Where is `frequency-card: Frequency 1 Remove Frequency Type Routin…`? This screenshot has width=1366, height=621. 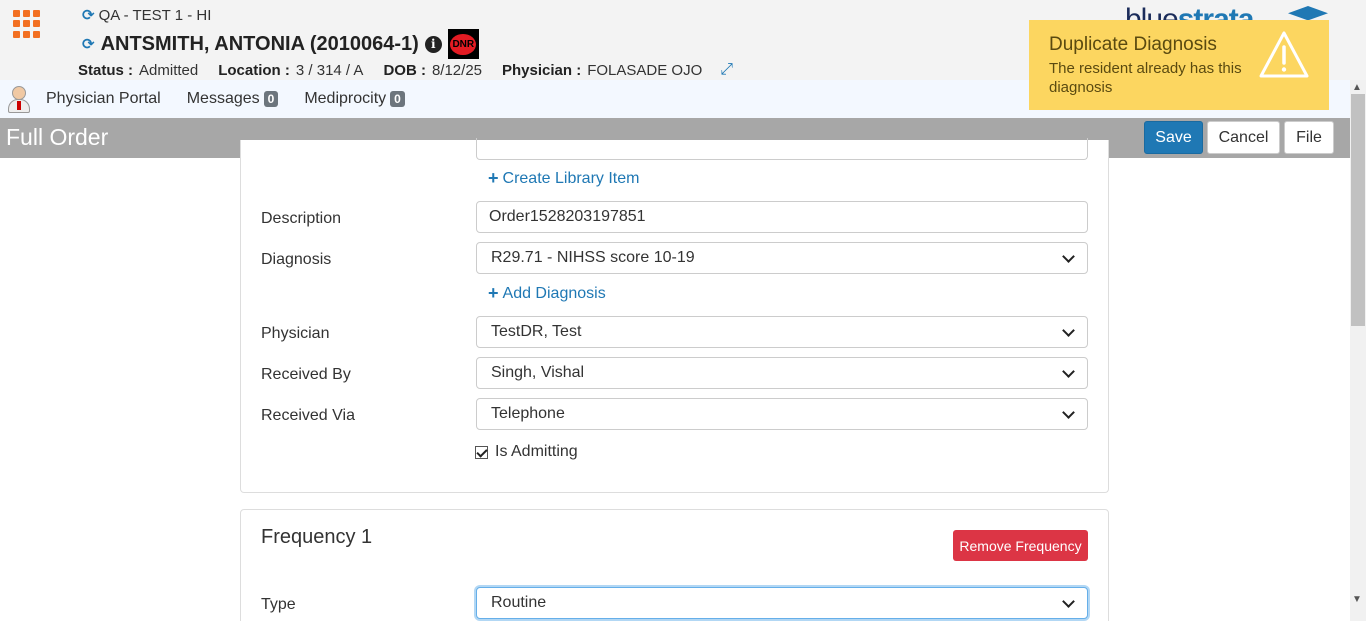 frequency-card: Frequency 1 Remove Frequency Type Routin… is located at coordinates (674, 565).